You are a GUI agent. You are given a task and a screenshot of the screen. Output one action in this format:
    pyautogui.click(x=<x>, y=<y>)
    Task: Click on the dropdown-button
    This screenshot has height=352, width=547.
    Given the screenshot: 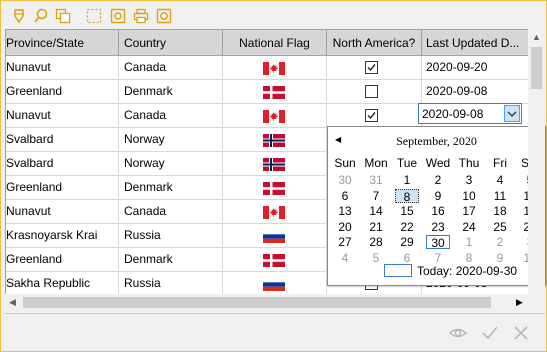 What is the action you would take?
    pyautogui.click(x=512, y=113)
    